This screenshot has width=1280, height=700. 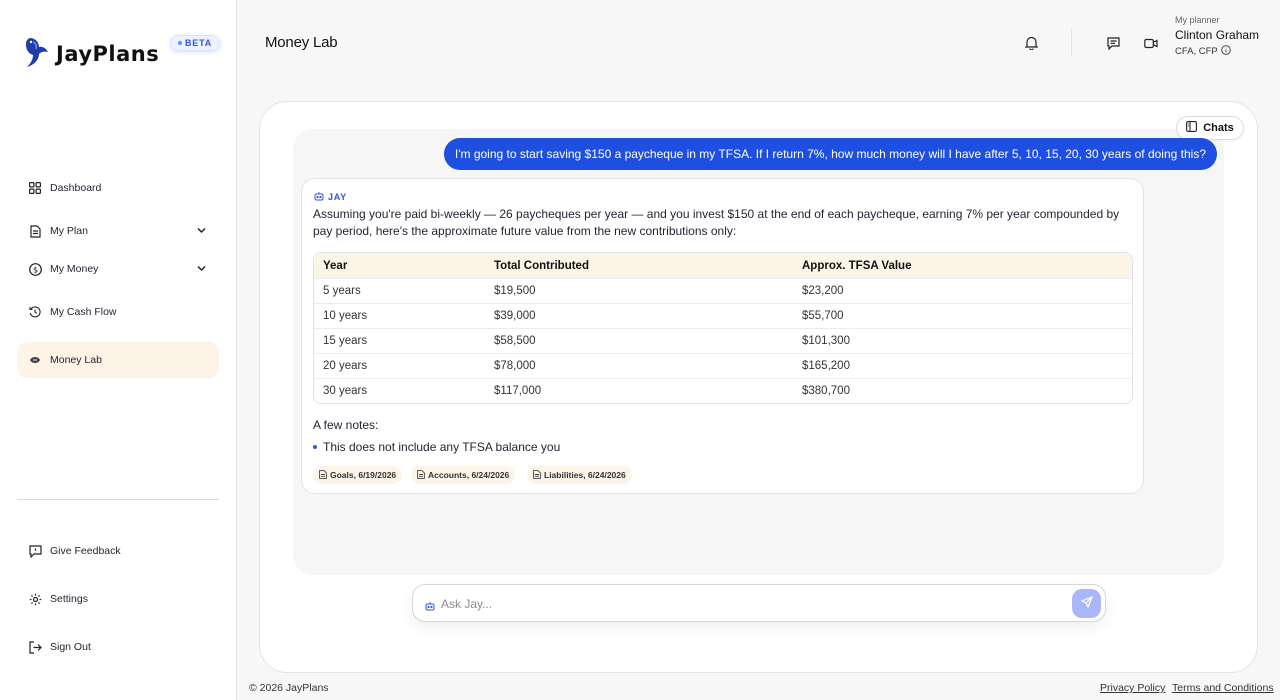 I want to click on send-button, so click(x=1086, y=603).